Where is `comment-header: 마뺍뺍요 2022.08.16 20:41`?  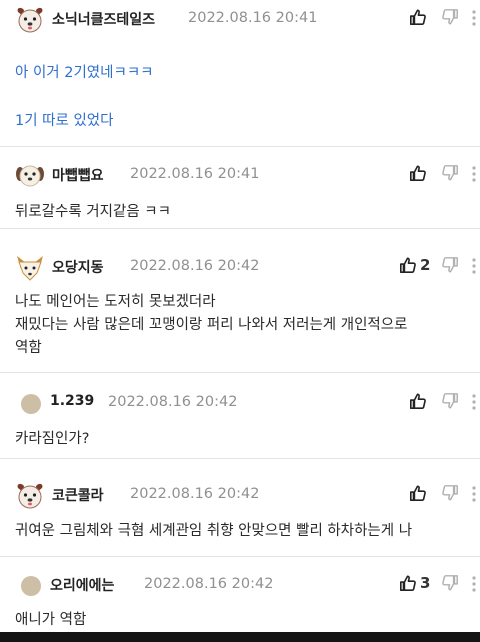
comment-header: 마뺍뺍요 2022.08.16 20:41 is located at coordinates (240, 174).